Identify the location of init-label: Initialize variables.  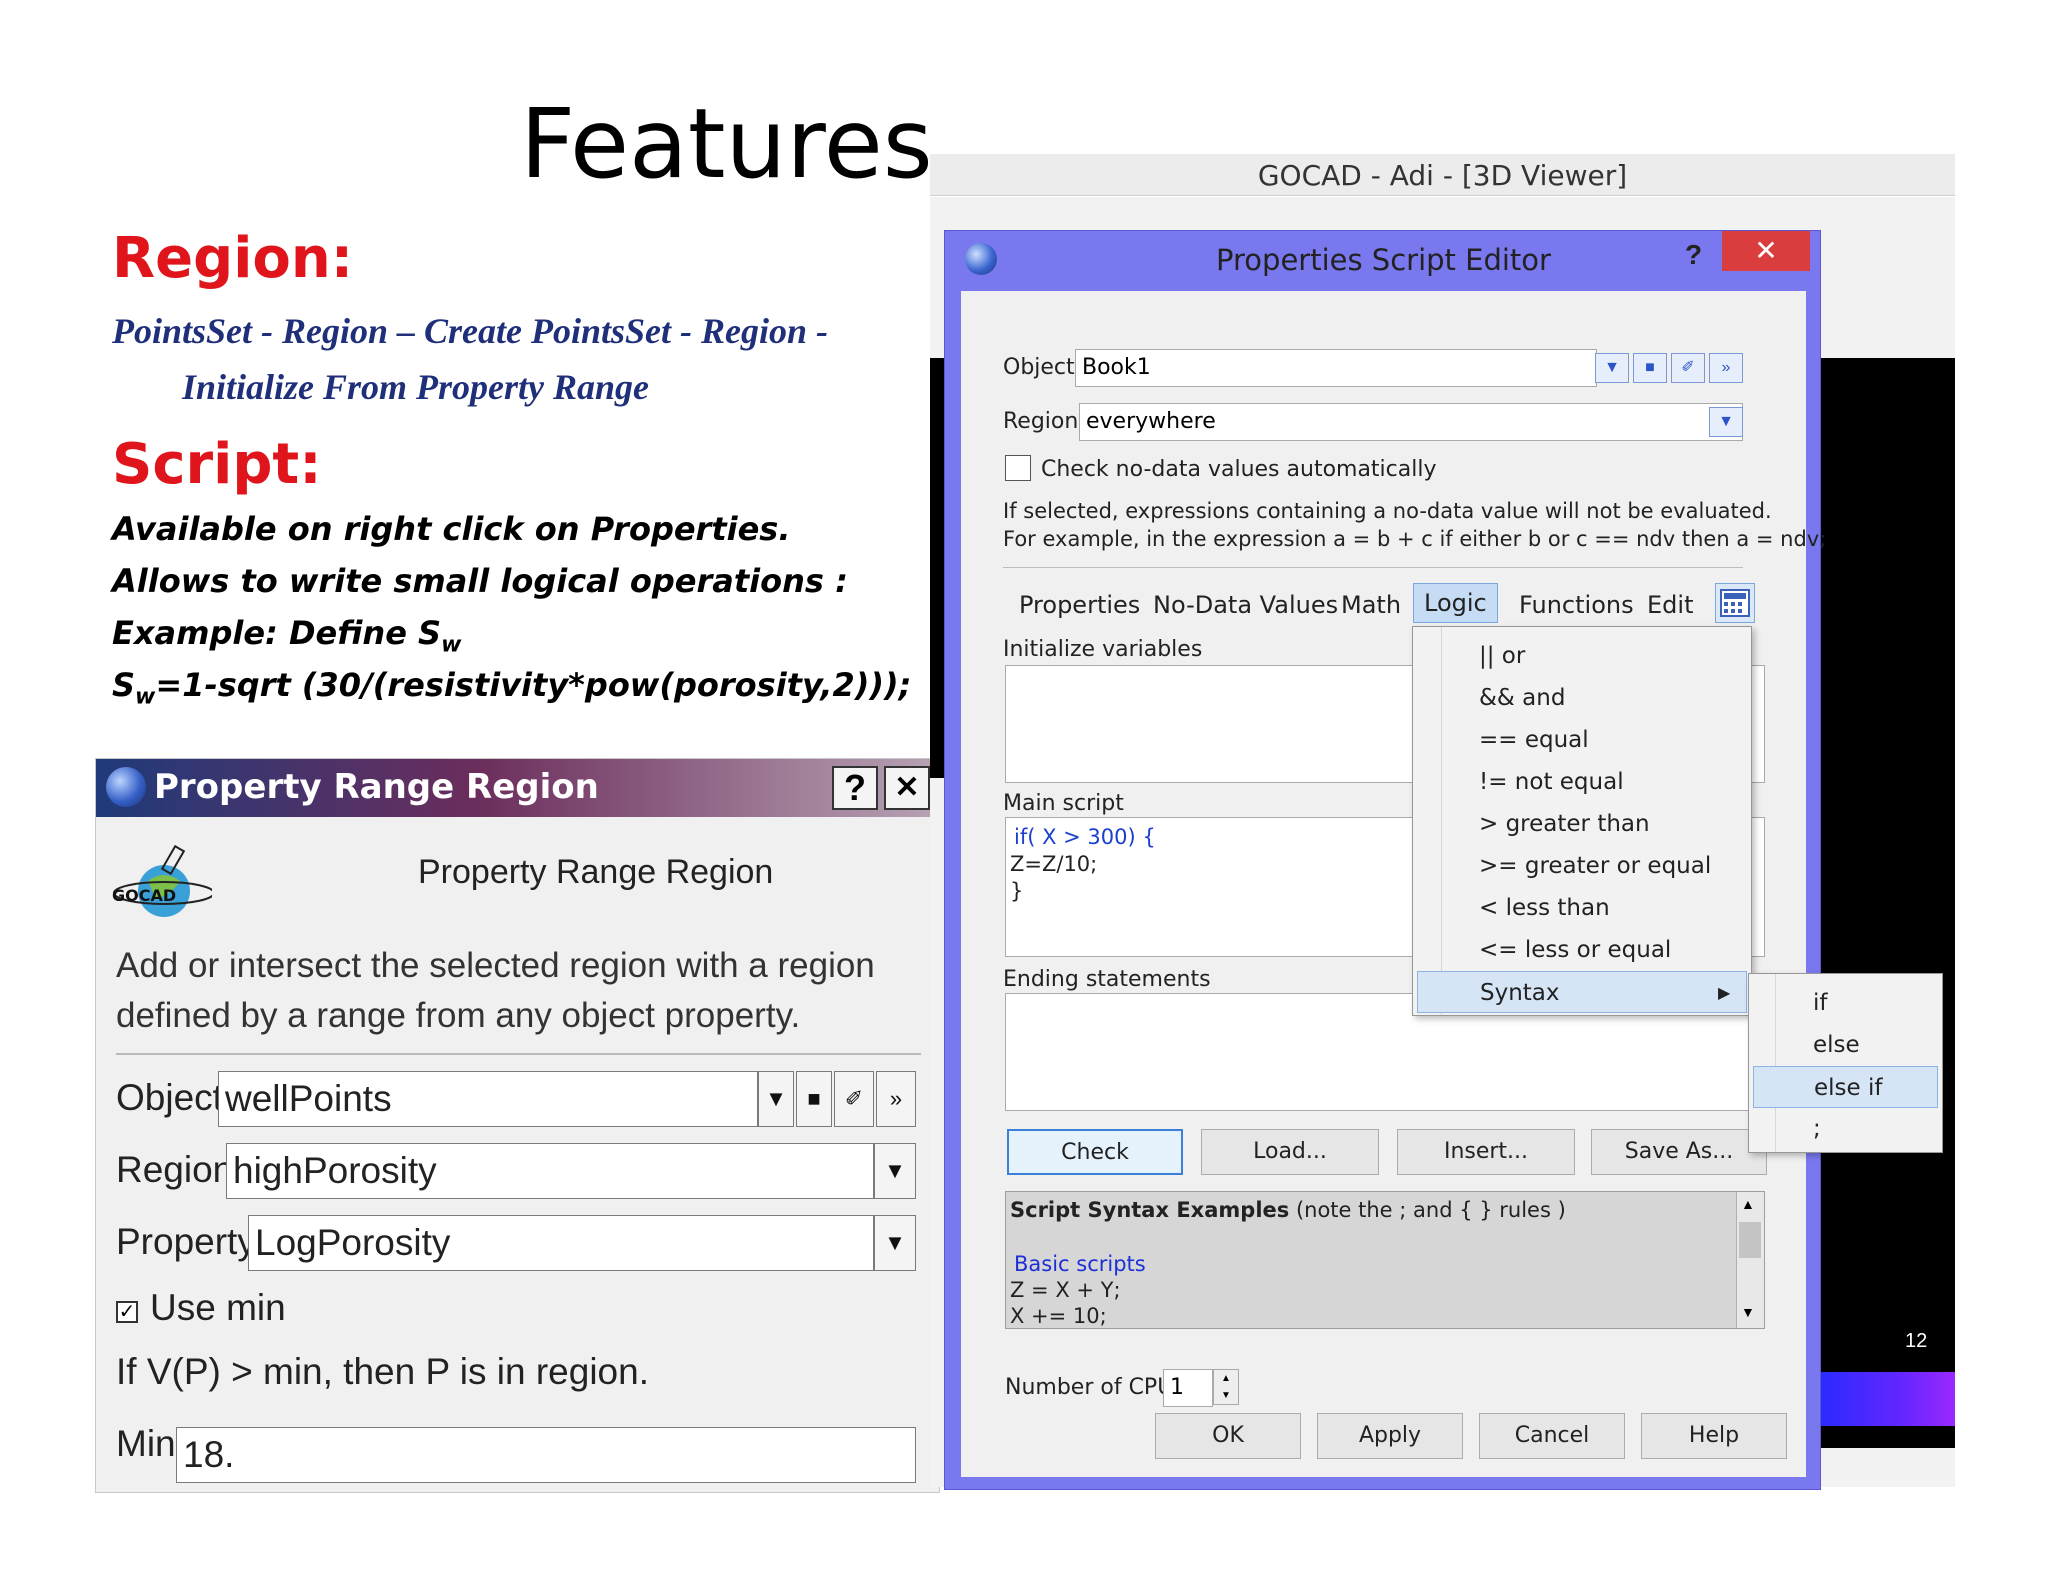
(1103, 649).